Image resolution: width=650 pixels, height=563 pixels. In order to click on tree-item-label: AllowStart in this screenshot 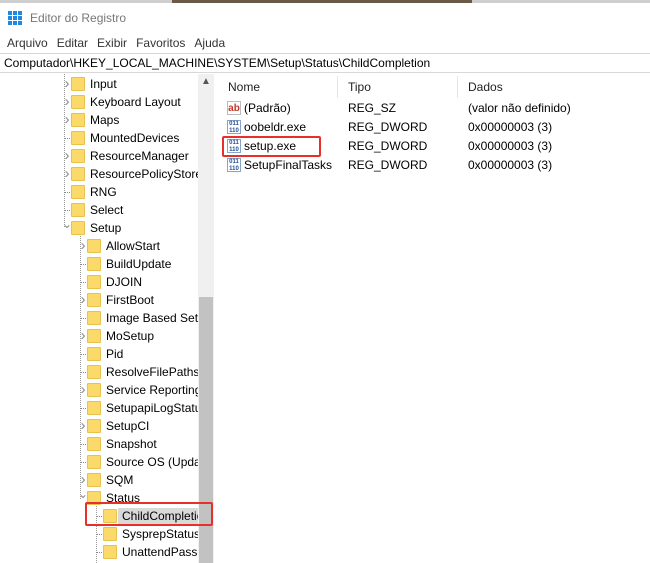, I will do `click(133, 246)`.